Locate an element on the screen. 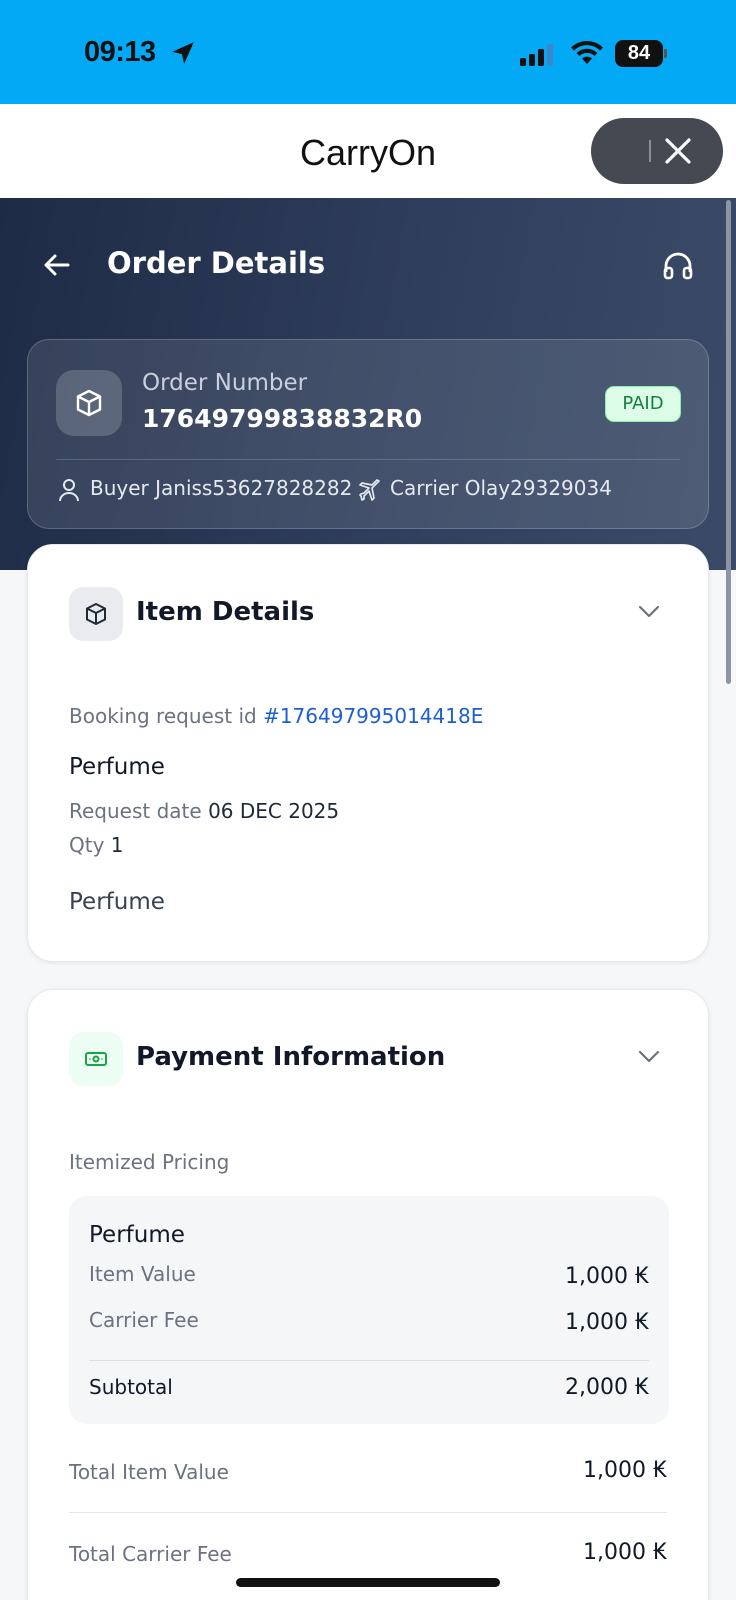 This screenshot has width=736, height=1600. payment-information-title: Payment Information is located at coordinates (291, 1057).